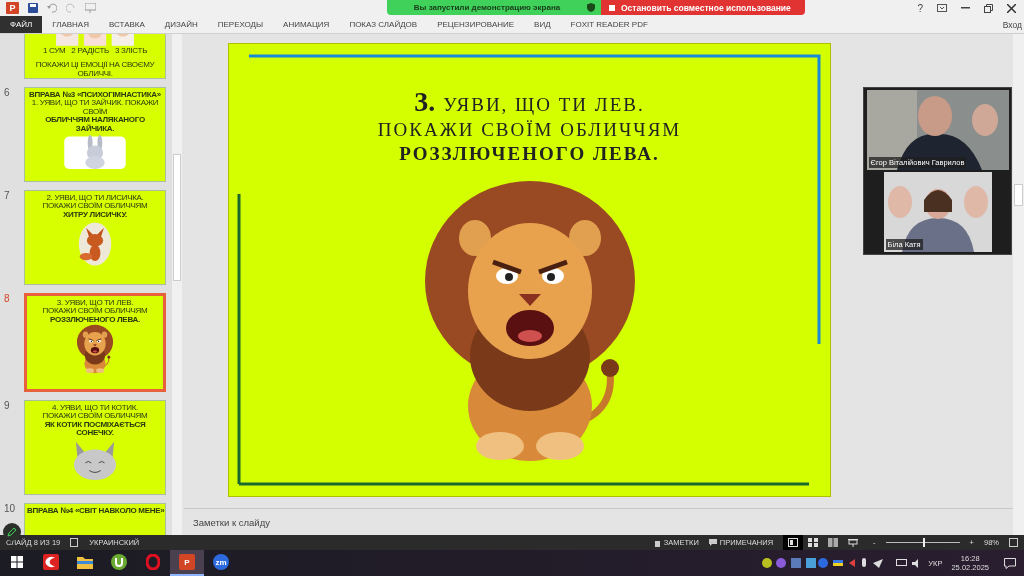 This screenshot has height=576, width=1024. Describe the element at coordinates (95, 429) in the screenshot. I see `thumbnail-text: ЯК КОТИК ПОСМІХАЄТЬСЯ СОНЕЧКУ.` at that location.